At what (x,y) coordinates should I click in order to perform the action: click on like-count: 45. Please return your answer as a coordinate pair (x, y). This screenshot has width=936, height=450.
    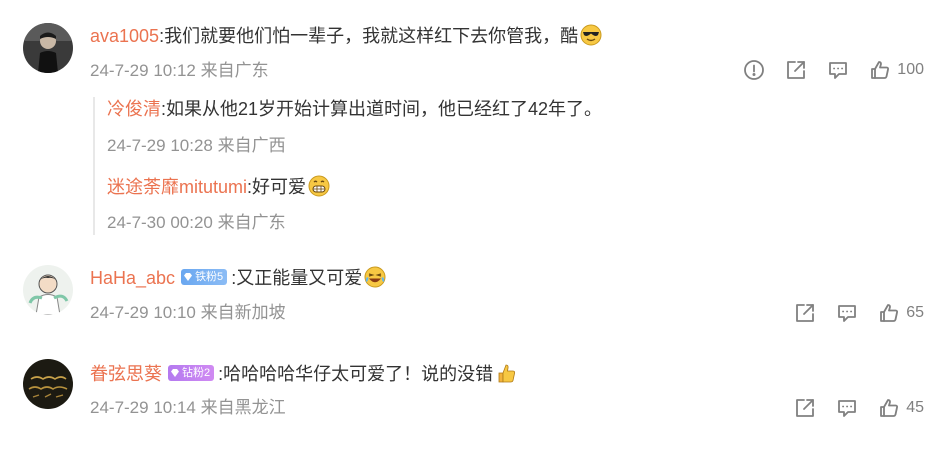
    Looking at the image, I should click on (915, 407).